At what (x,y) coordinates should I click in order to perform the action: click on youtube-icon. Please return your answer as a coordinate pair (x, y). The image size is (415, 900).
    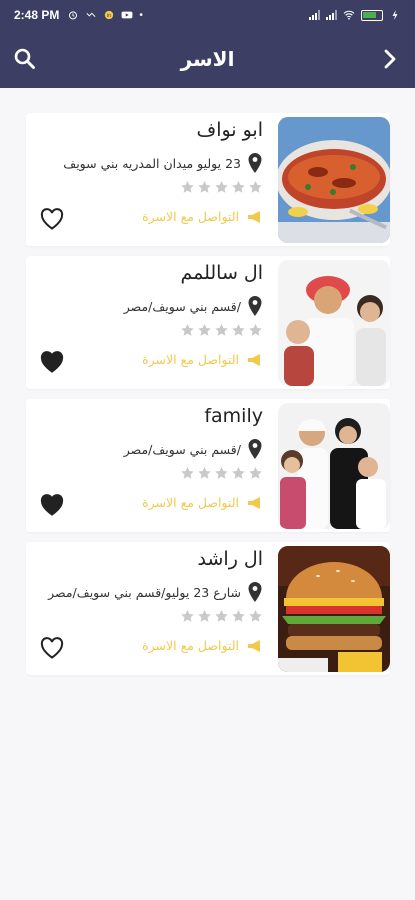
    Looking at the image, I should click on (127, 15).